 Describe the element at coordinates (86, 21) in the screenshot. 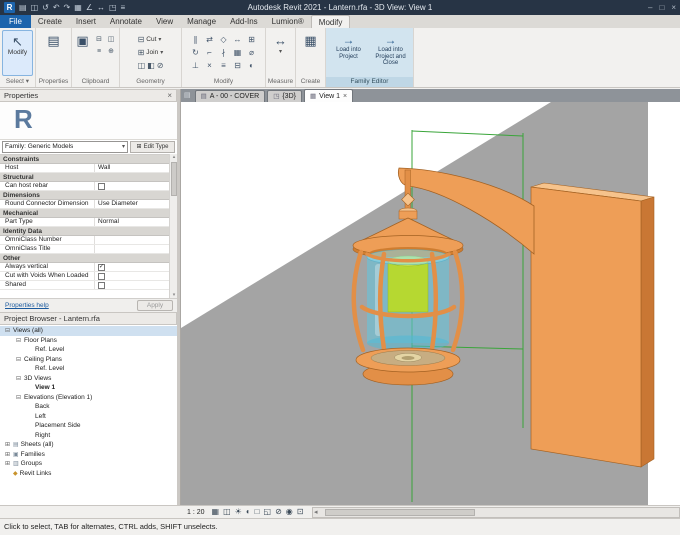

I see `ribbon-tab-insert: Insert` at that location.